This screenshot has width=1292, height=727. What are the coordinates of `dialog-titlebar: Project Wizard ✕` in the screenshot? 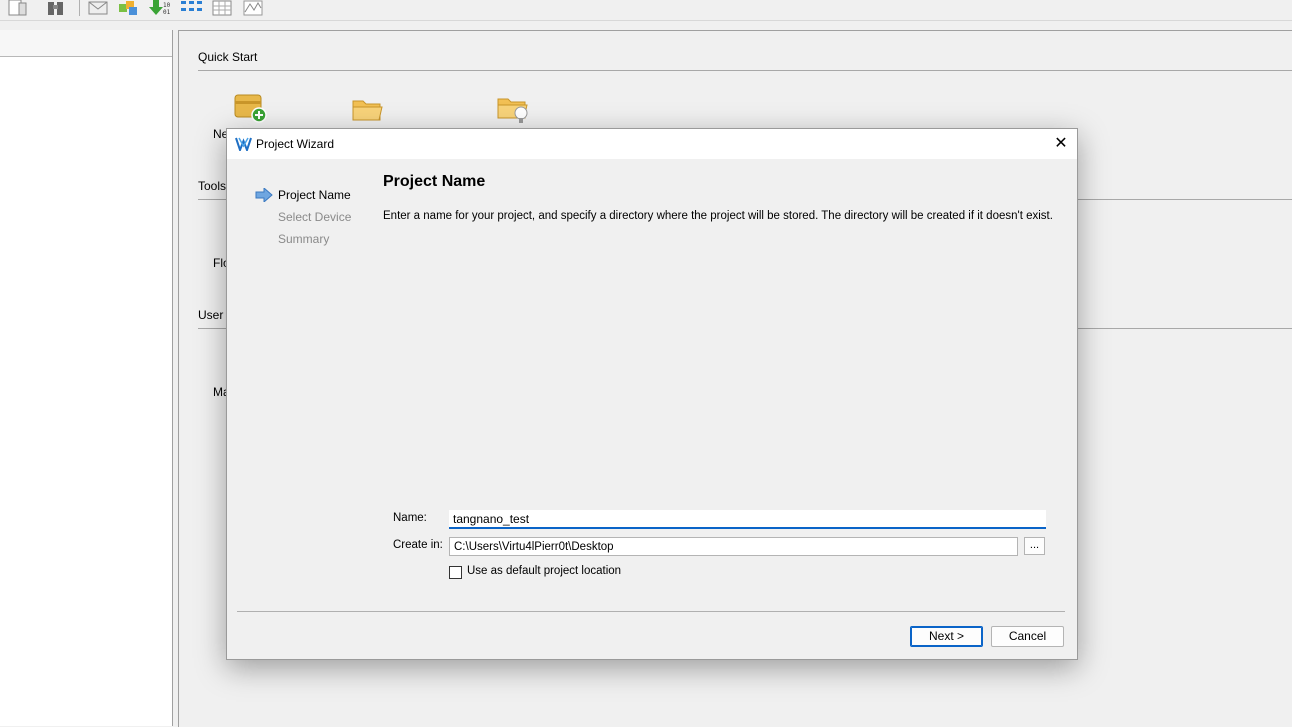 It's located at (652, 144).